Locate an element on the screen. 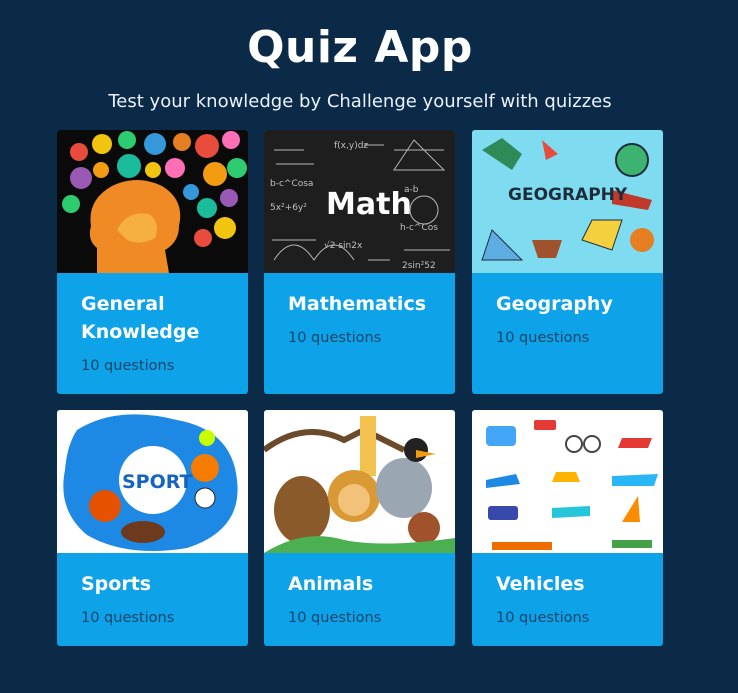 This screenshot has height=693, width=738. svg-text: √2 sin2x is located at coordinates (343, 245).